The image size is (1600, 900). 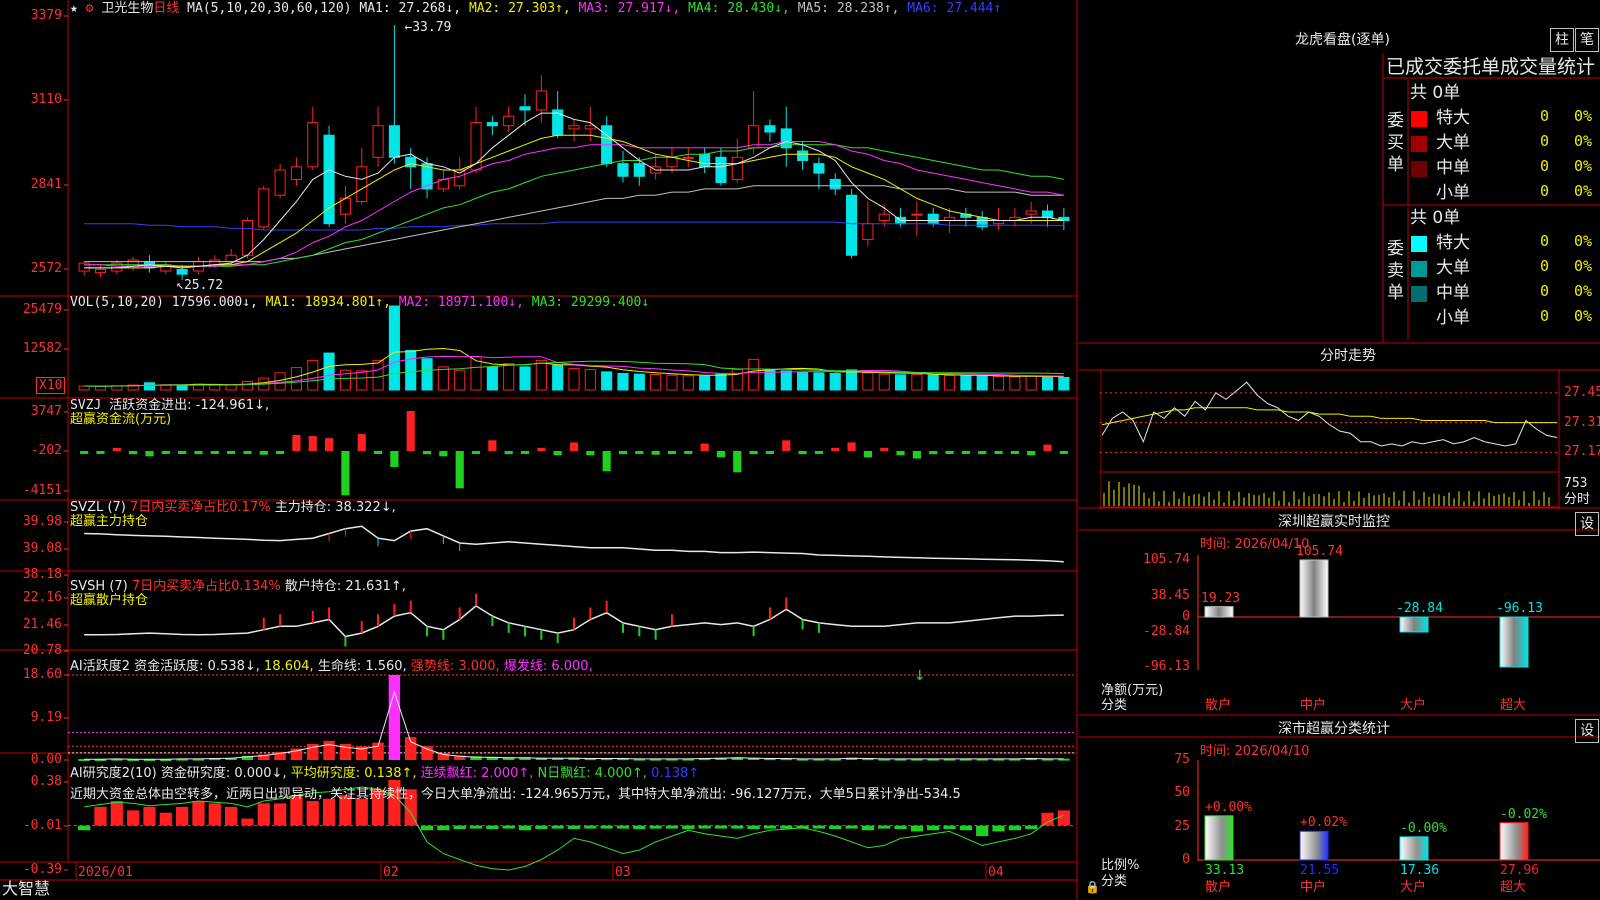 I want to click on ma-value-2: MA2: 27.303↑,, so click(x=523, y=8).